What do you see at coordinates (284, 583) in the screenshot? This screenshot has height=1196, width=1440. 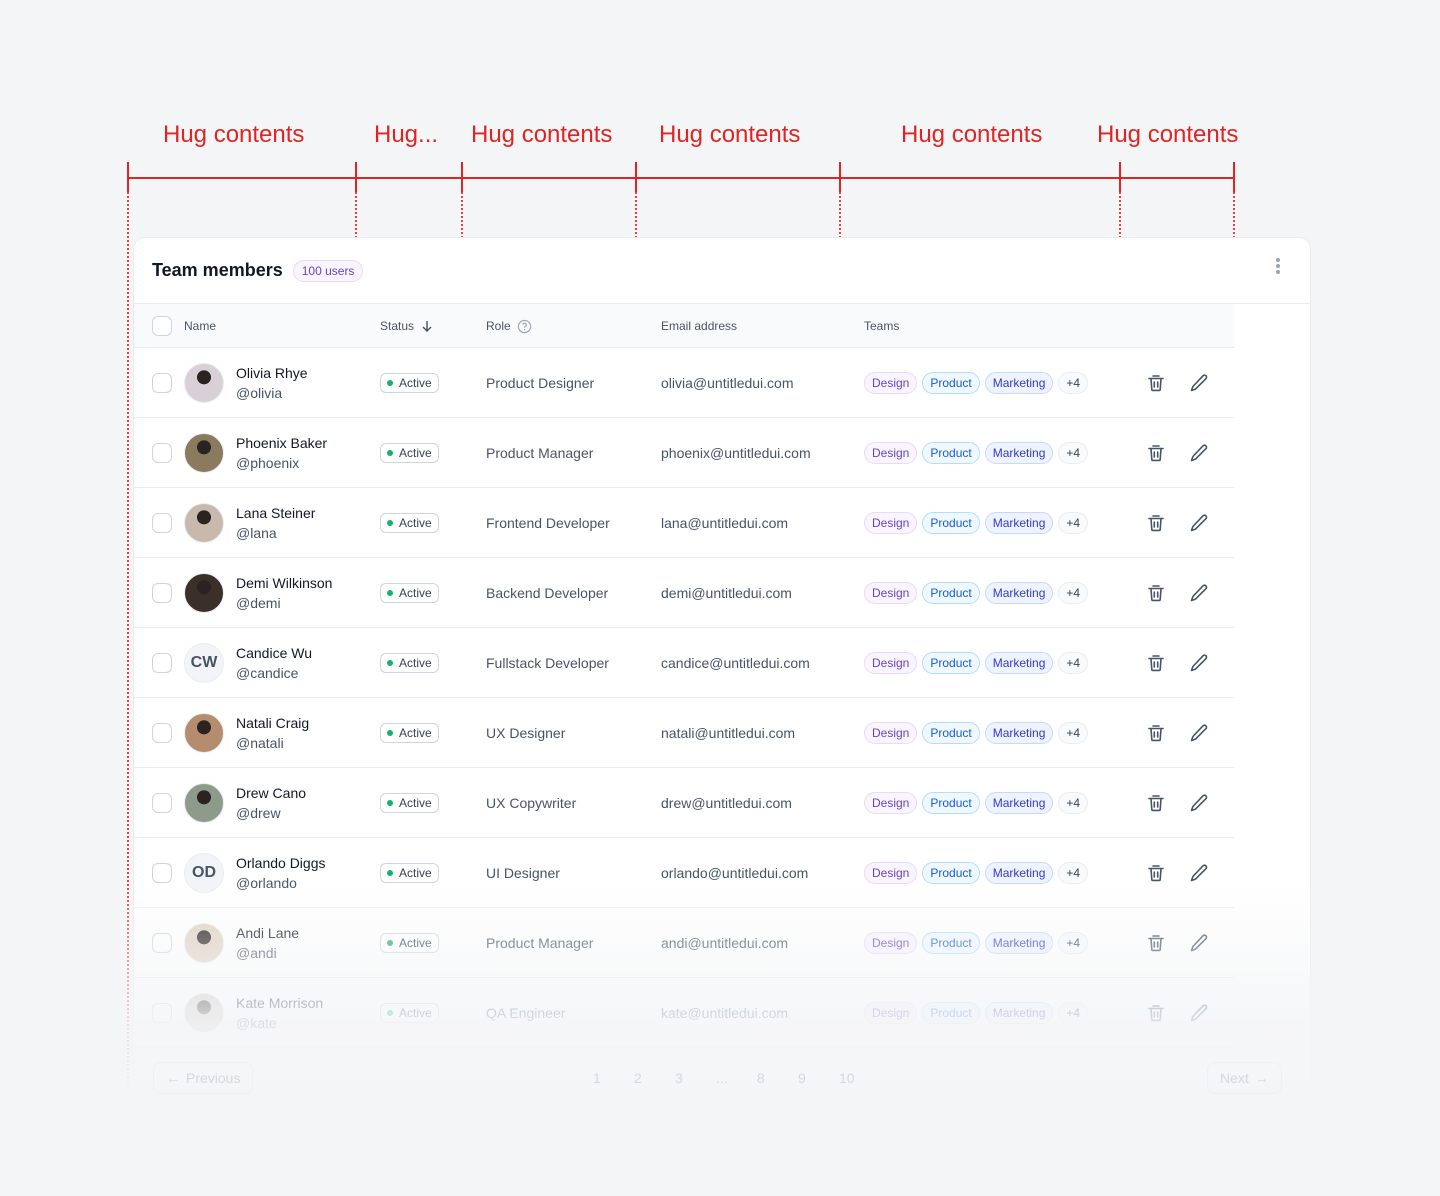 I see `member-name: Demi Wilkinson` at bounding box center [284, 583].